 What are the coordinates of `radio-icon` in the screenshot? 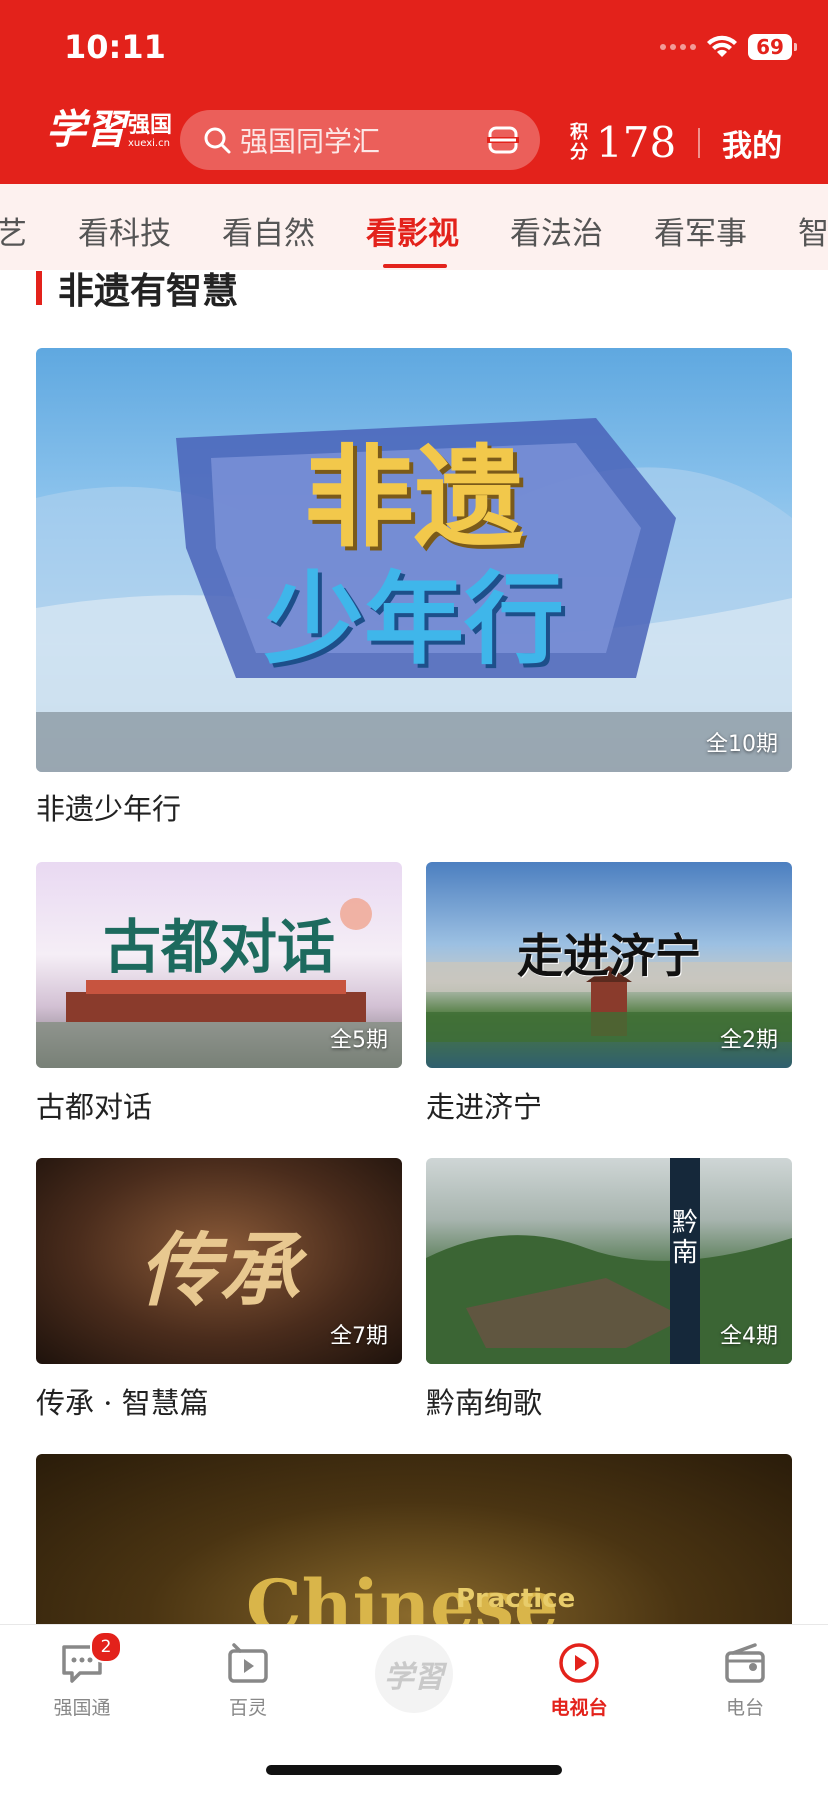 It's located at (745, 1663).